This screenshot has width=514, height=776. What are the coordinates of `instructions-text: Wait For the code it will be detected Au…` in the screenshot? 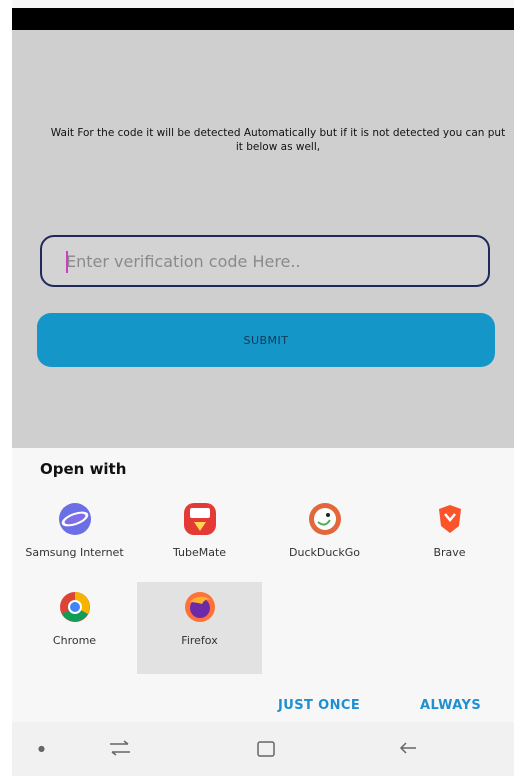 It's located at (278, 140).